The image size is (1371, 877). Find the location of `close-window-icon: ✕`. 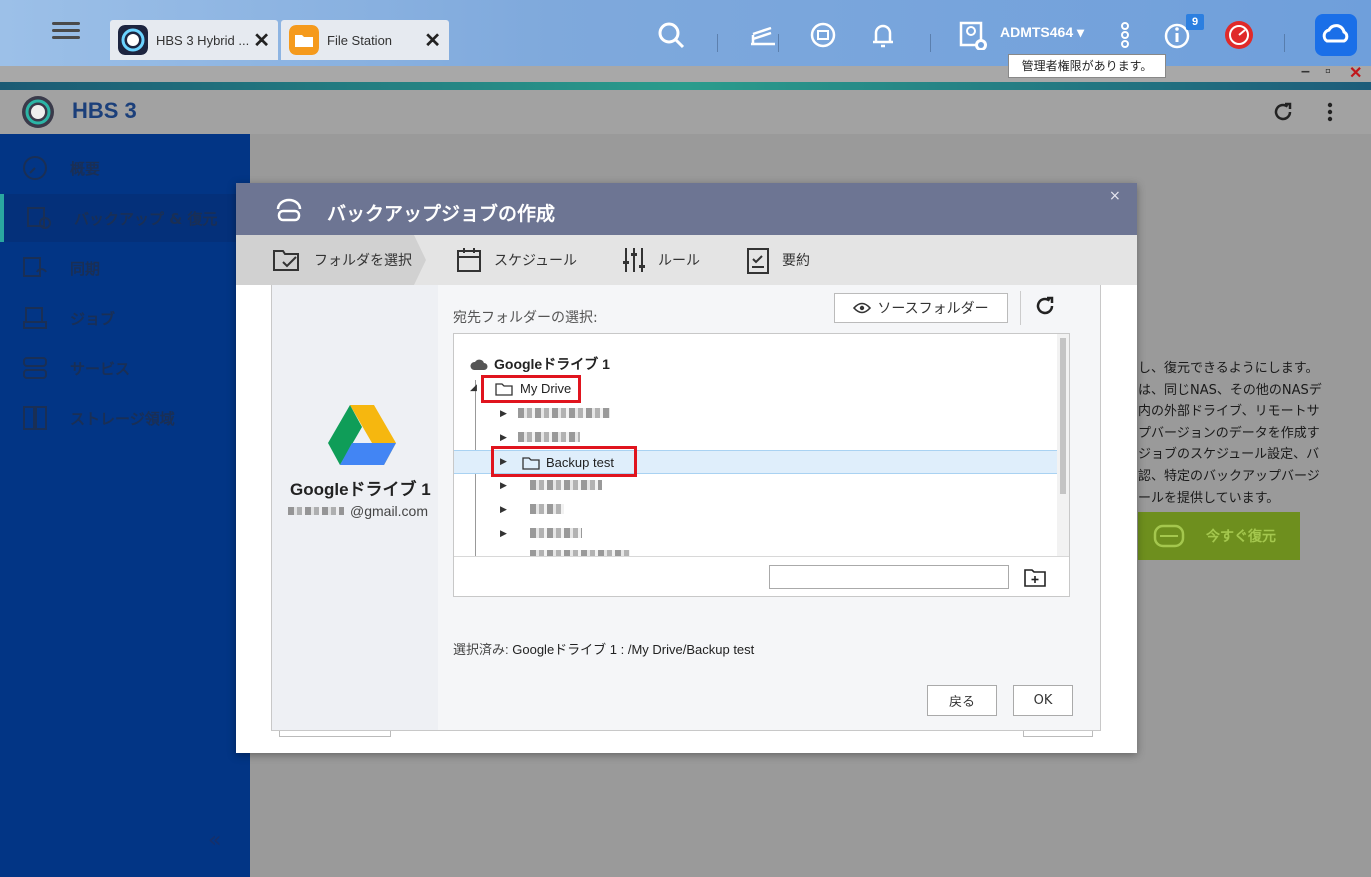

close-window-icon: ✕ is located at coordinates (1355, 73).